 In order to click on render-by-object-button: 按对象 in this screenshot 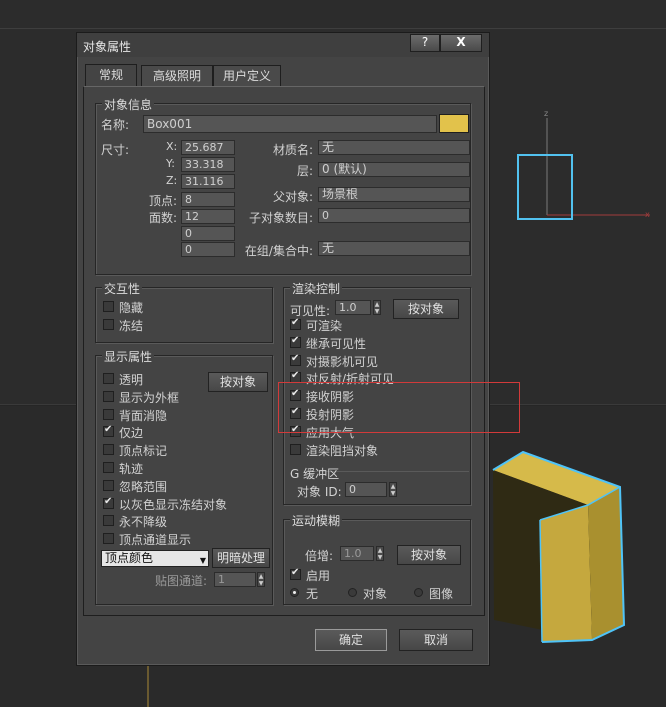, I will do `click(426, 309)`.